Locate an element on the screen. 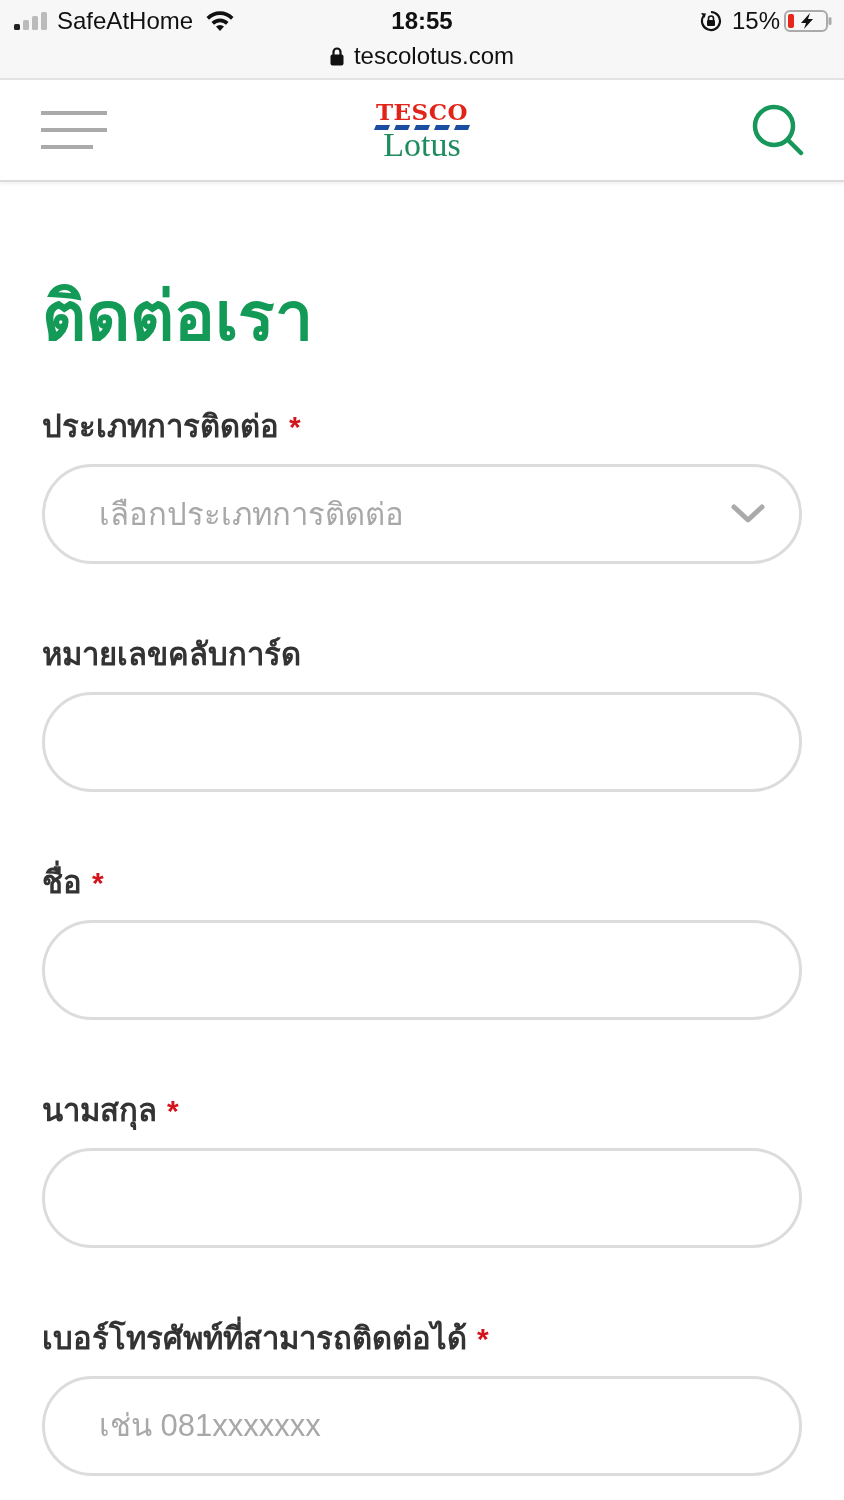 The image size is (844, 1500). select-field: เลือกประเภทการติดต่อ is located at coordinates (422, 514).